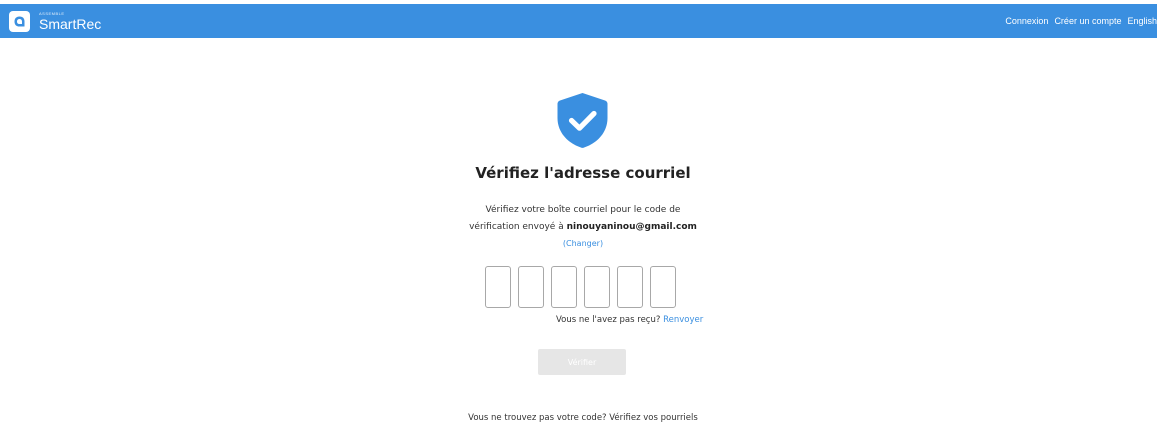 This screenshot has width=1157, height=425. What do you see at coordinates (608, 320) in the screenshot?
I see `resend-prompt: Vous ne l'avez pas reçu?` at bounding box center [608, 320].